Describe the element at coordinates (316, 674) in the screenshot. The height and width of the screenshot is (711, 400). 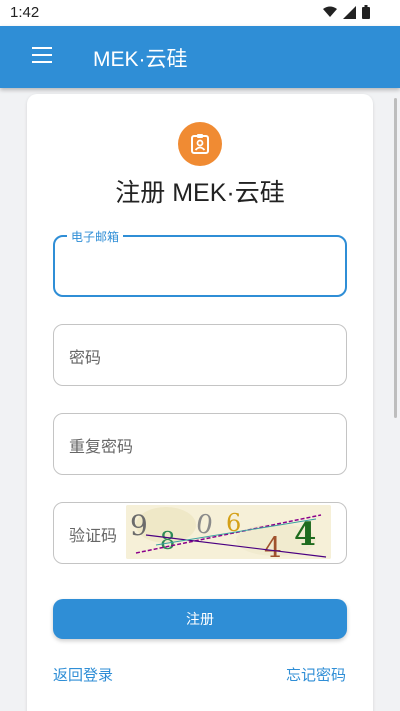
I see `forgot-password-link: 忘记密码` at that location.